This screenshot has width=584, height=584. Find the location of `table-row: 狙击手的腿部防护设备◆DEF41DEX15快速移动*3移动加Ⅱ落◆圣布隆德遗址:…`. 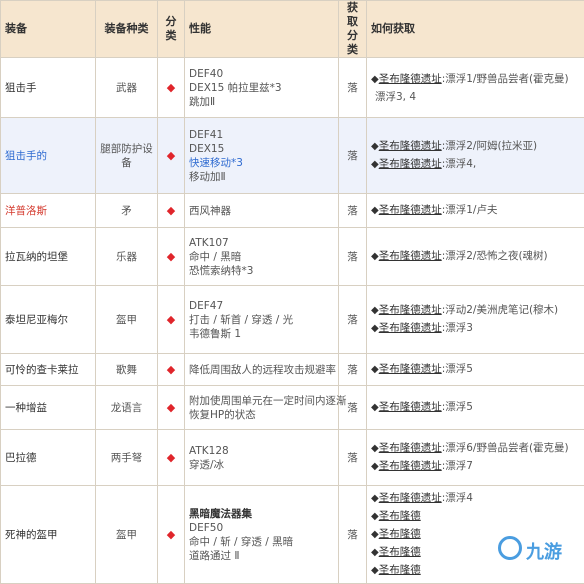

table-row: 狙击手的腿部防护设备◆DEF41DEX15快速移动*3移动加Ⅱ落◆圣布隆德遗址:… is located at coordinates (292, 156).